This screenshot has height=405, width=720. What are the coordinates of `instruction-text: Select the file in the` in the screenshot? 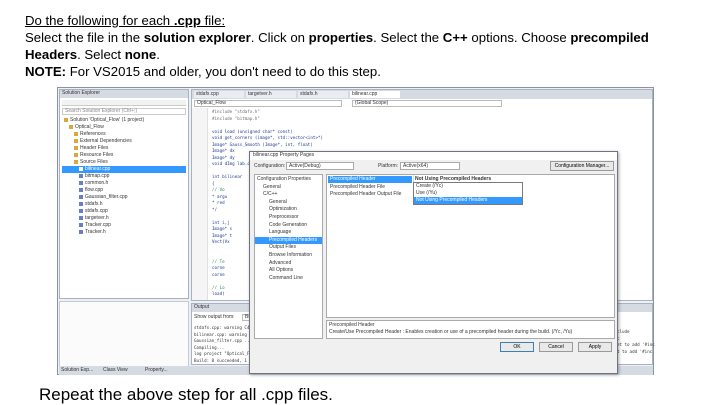 It's located at (84, 37).